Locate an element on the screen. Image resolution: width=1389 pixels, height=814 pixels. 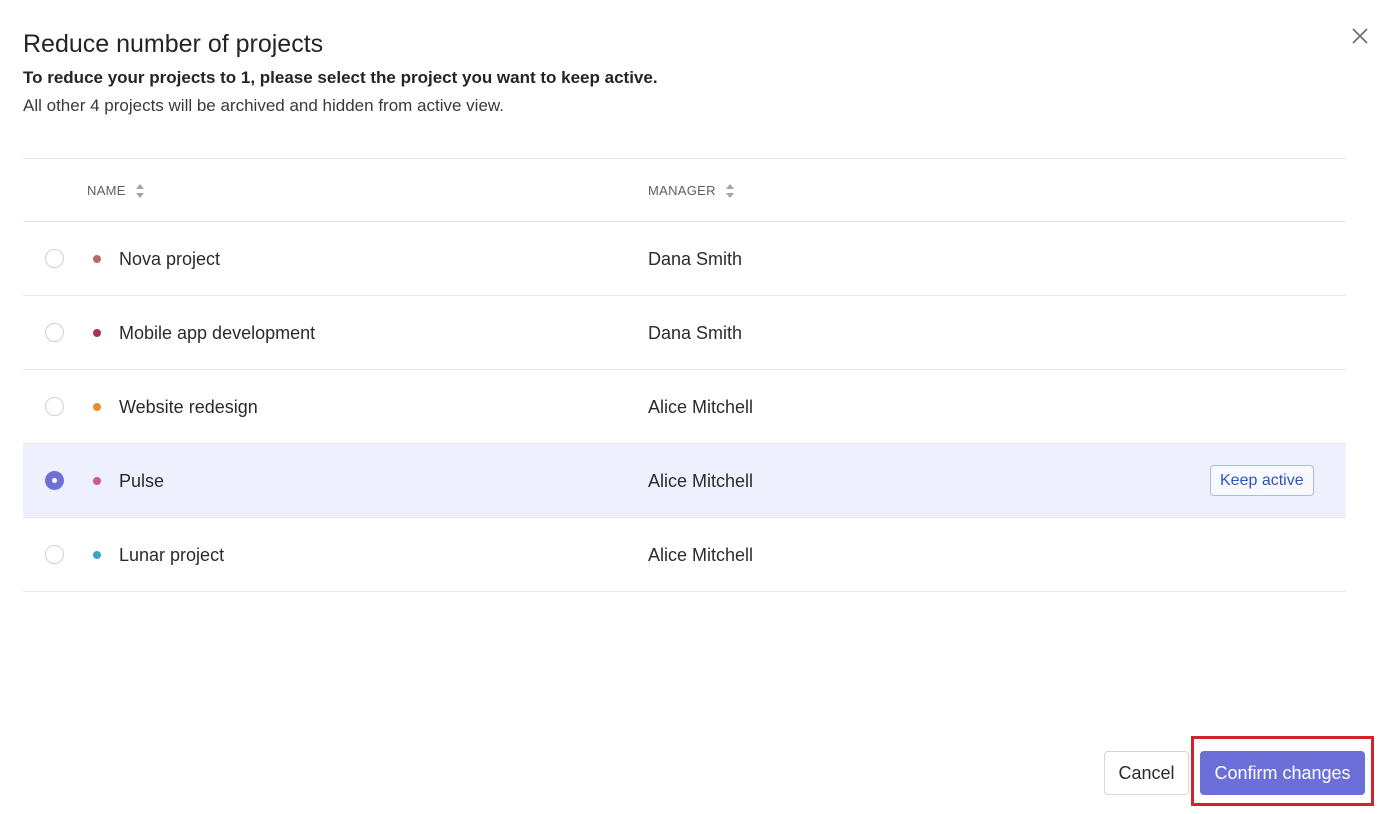
keep-active-badge: Keep active is located at coordinates (1262, 480).